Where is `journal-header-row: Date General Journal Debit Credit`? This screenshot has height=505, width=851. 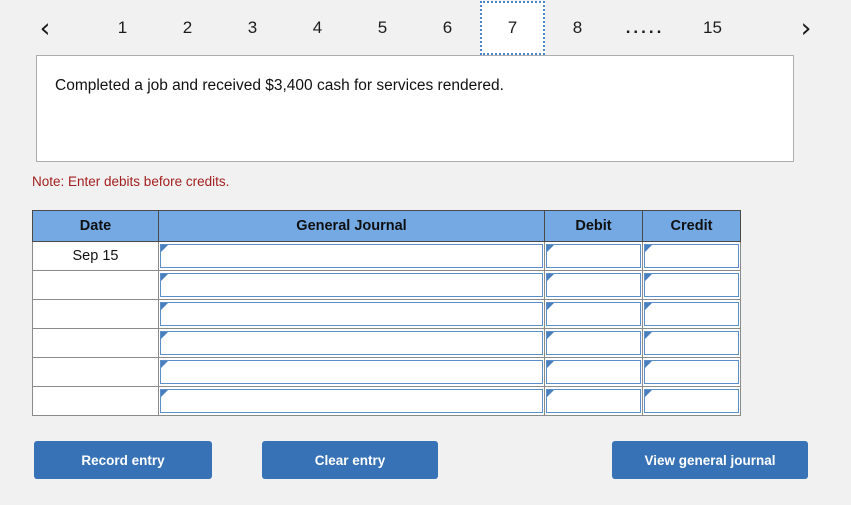
journal-header-row: Date General Journal Debit Credit is located at coordinates (386, 226).